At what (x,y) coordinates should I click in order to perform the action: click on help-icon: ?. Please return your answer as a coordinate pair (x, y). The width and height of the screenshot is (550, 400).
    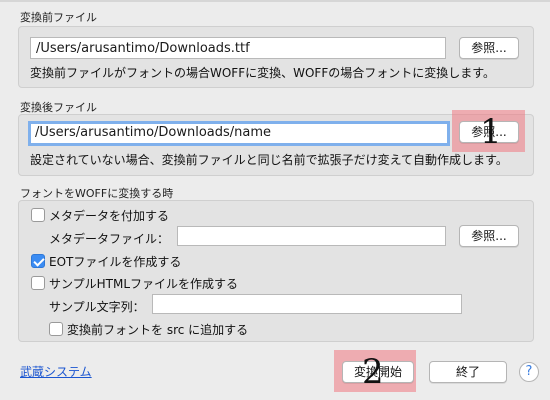
    Looking at the image, I should click on (529, 372).